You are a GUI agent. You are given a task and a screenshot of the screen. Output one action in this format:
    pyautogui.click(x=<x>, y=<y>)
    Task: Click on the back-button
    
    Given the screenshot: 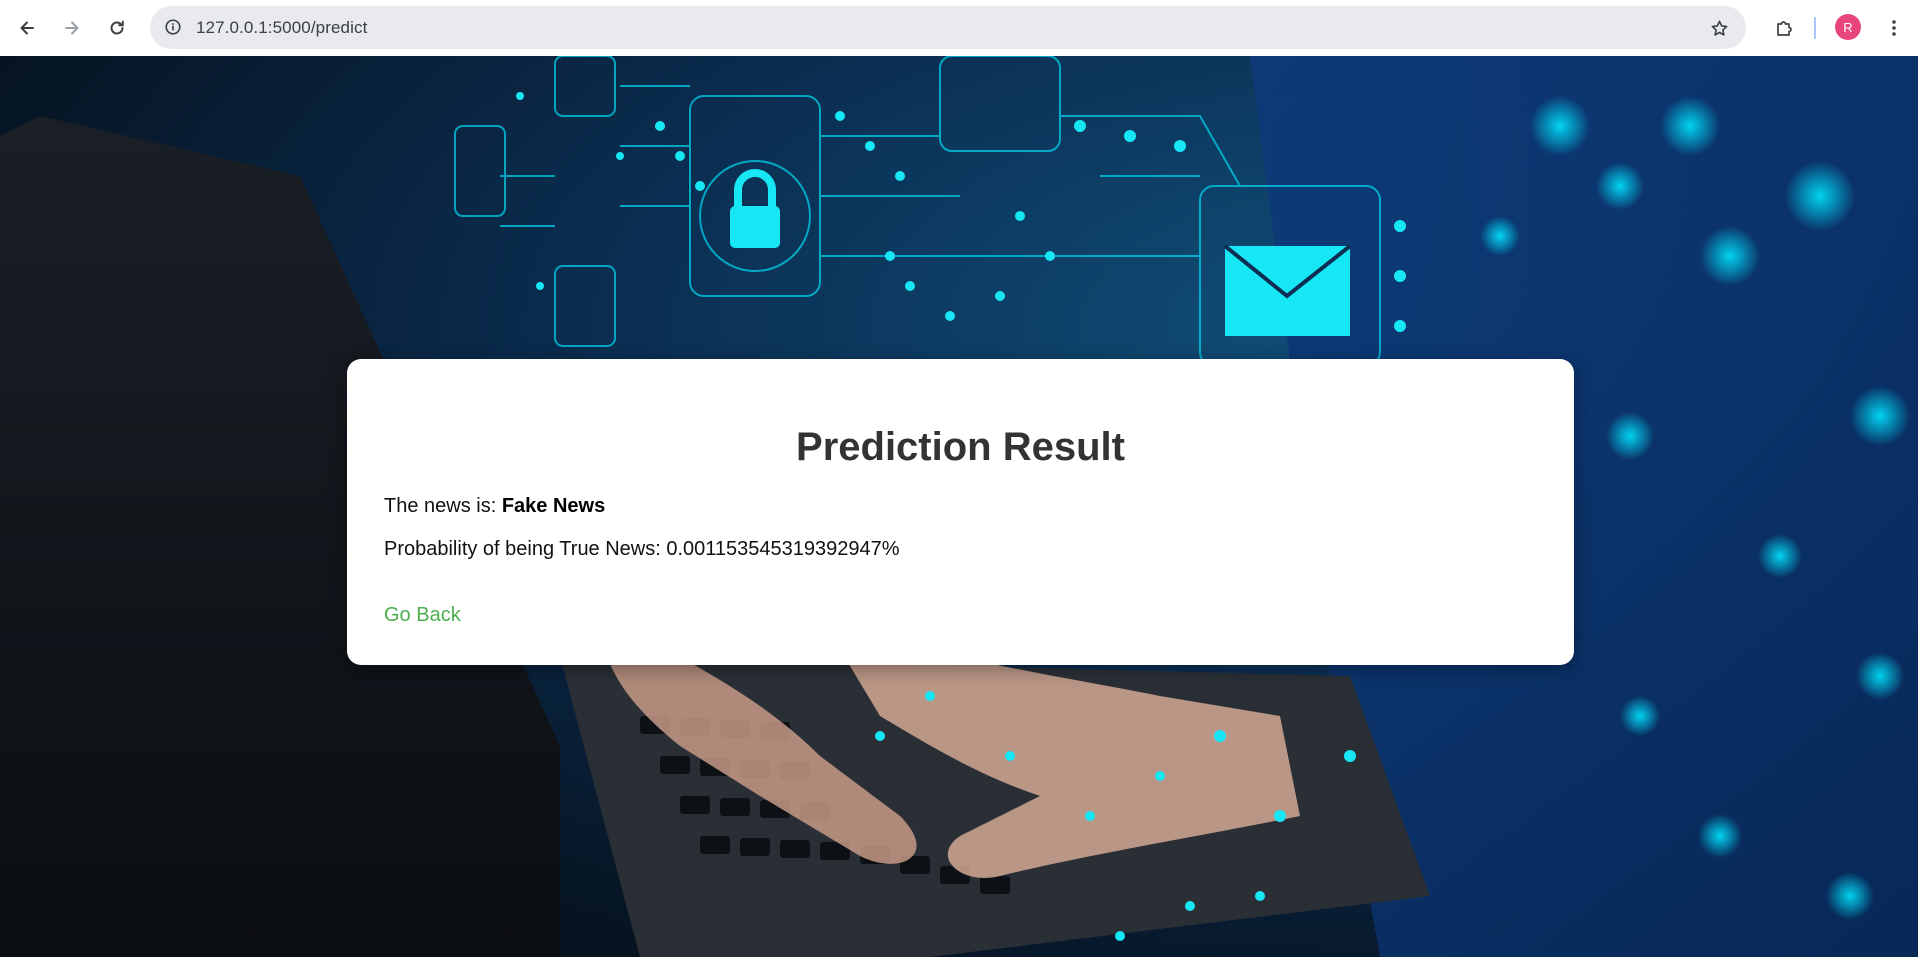 What is the action you would take?
    pyautogui.click(x=27, y=28)
    